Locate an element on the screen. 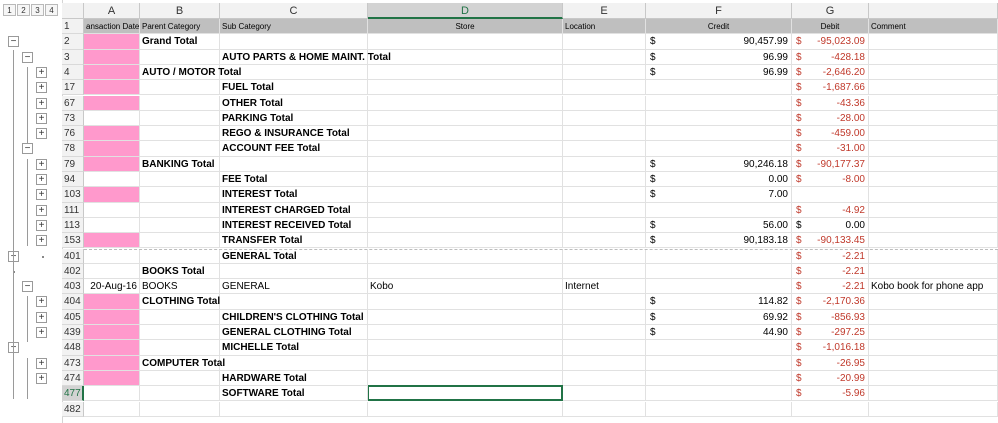 Image resolution: width=998 pixels, height=423 pixels. column-header-h is located at coordinates (933, 11).